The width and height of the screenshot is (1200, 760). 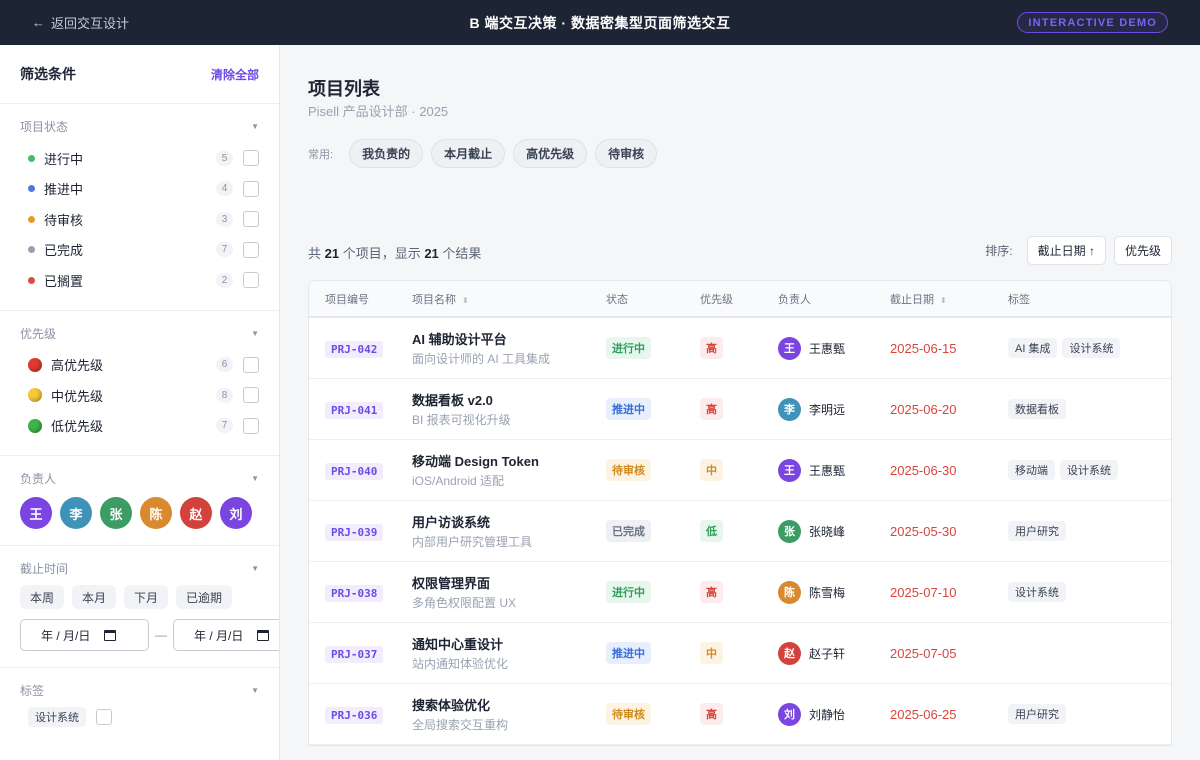 What do you see at coordinates (146, 597) in the screenshot?
I see `deadline-chip: 下月` at bounding box center [146, 597].